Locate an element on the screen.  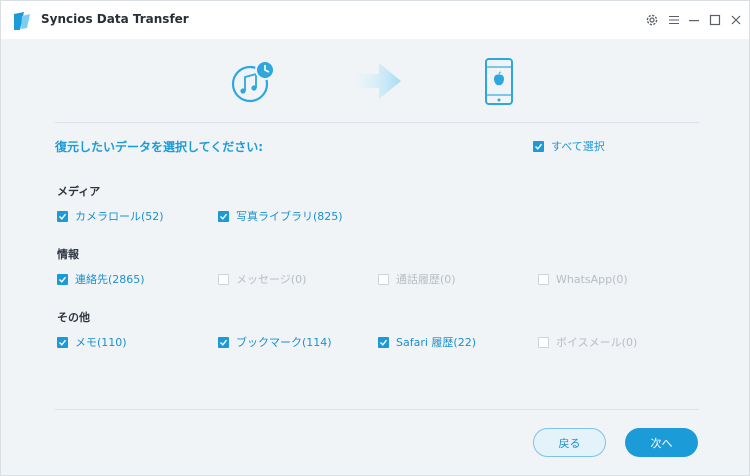
bottom-divider is located at coordinates (377, 409).